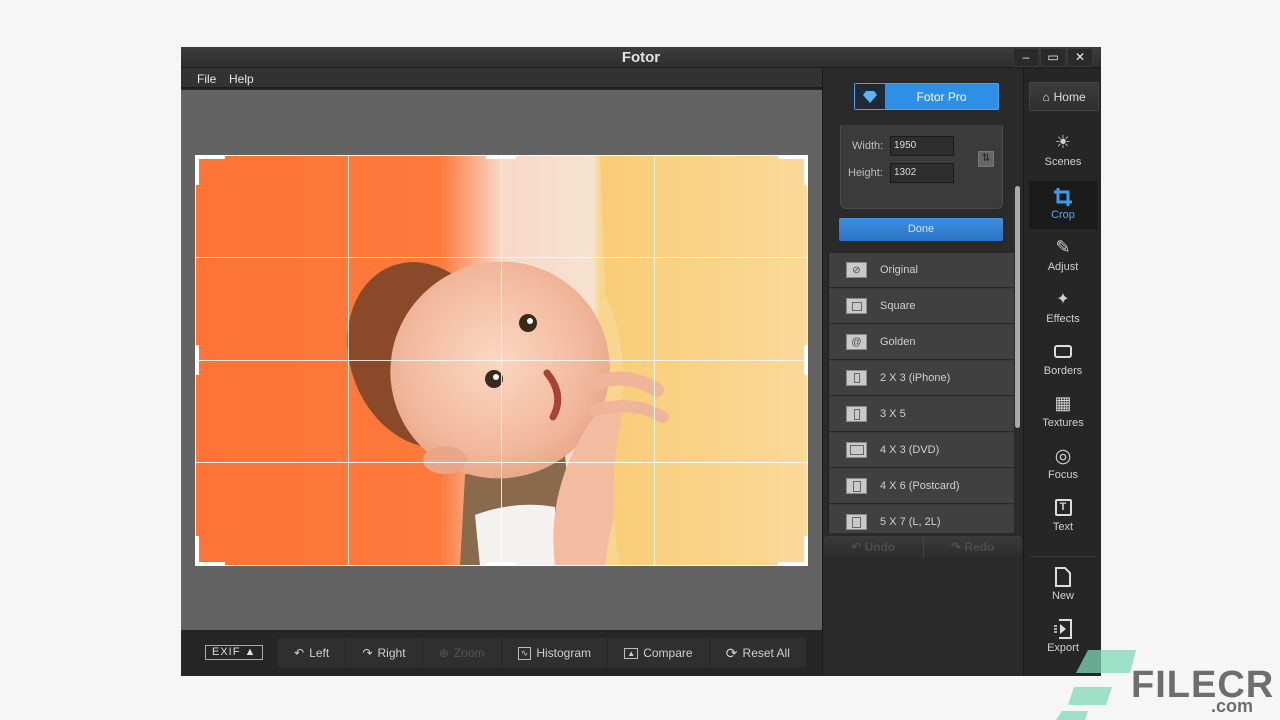  What do you see at coordinates (1063, 527) in the screenshot?
I see `nav-label: Text` at bounding box center [1063, 527].